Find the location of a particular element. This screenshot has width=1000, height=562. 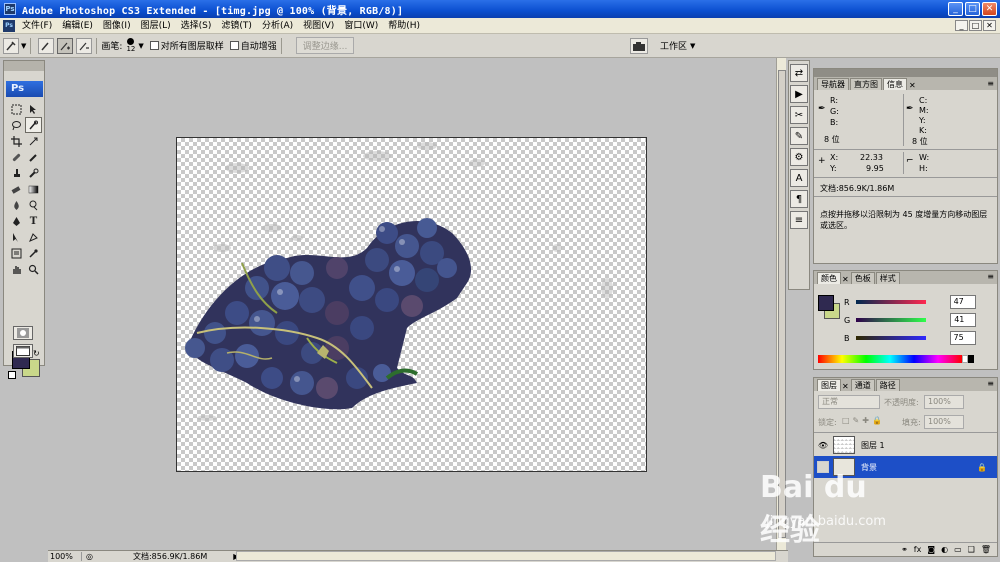

document-icon: Ps is located at coordinates (9, 25).